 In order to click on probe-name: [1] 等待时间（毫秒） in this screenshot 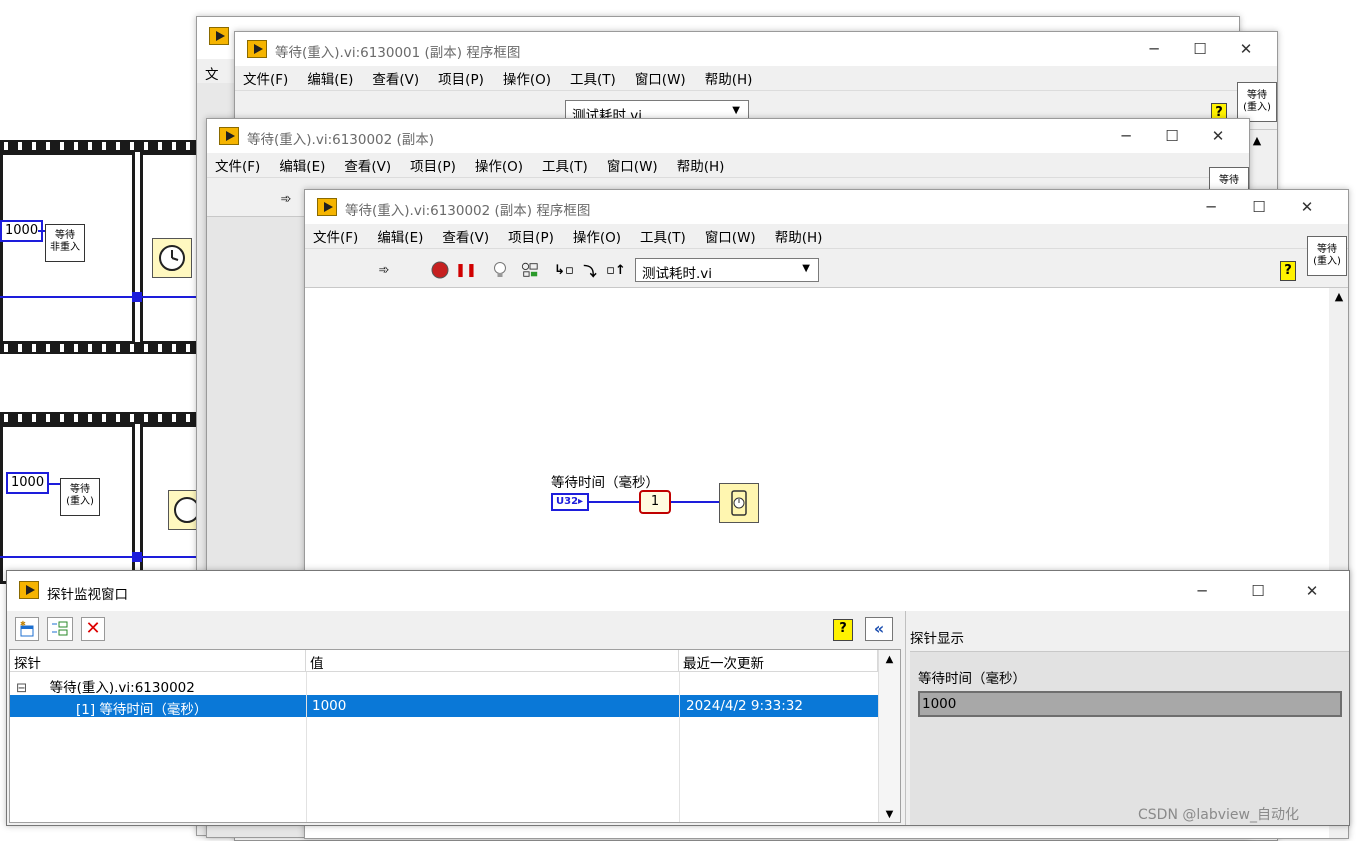, I will do `click(142, 710)`.